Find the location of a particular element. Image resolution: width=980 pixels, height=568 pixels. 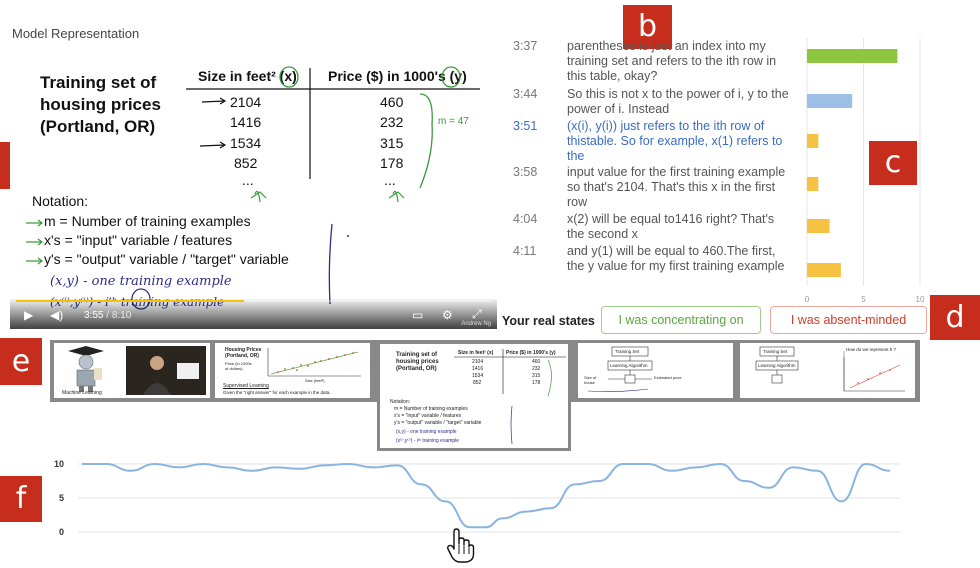

thumbnail-ylabel: Price (in 1000s of dollars) is located at coordinates (238, 366).